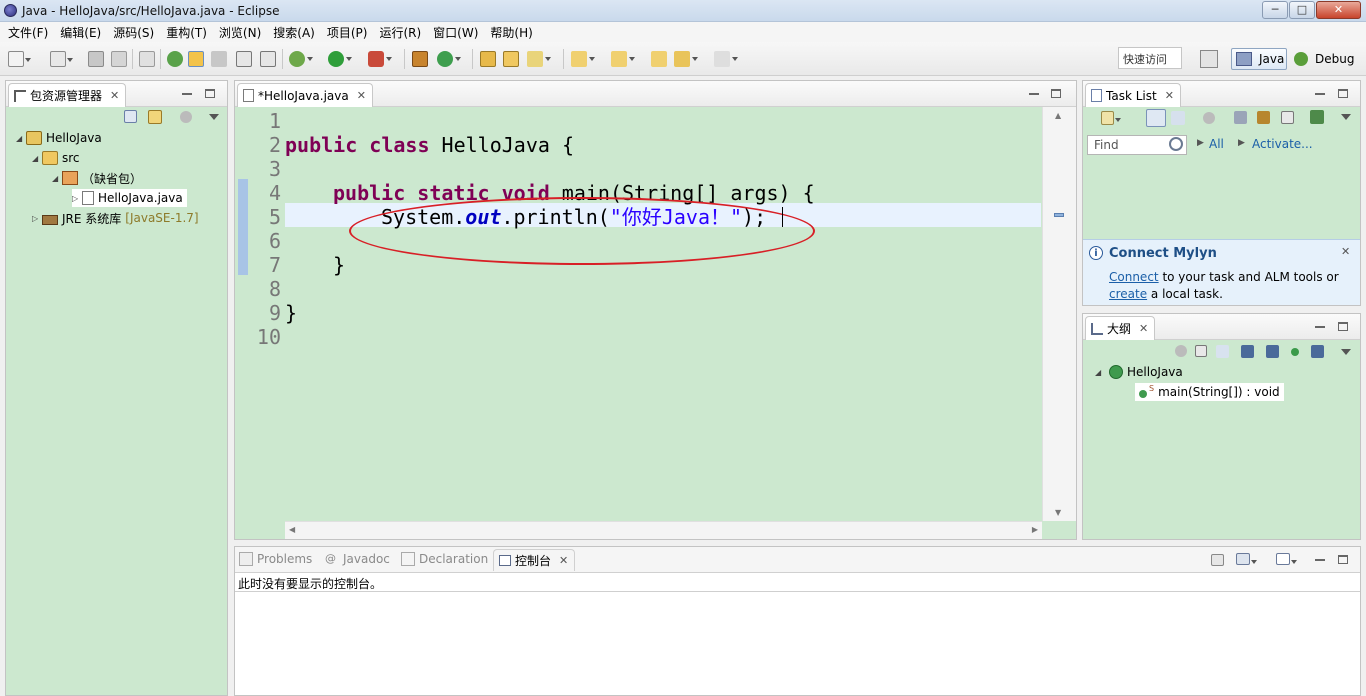 The image size is (1366, 696). What do you see at coordinates (240, 32) in the screenshot?
I see `menu-navigate: 浏览(N)` at bounding box center [240, 32].